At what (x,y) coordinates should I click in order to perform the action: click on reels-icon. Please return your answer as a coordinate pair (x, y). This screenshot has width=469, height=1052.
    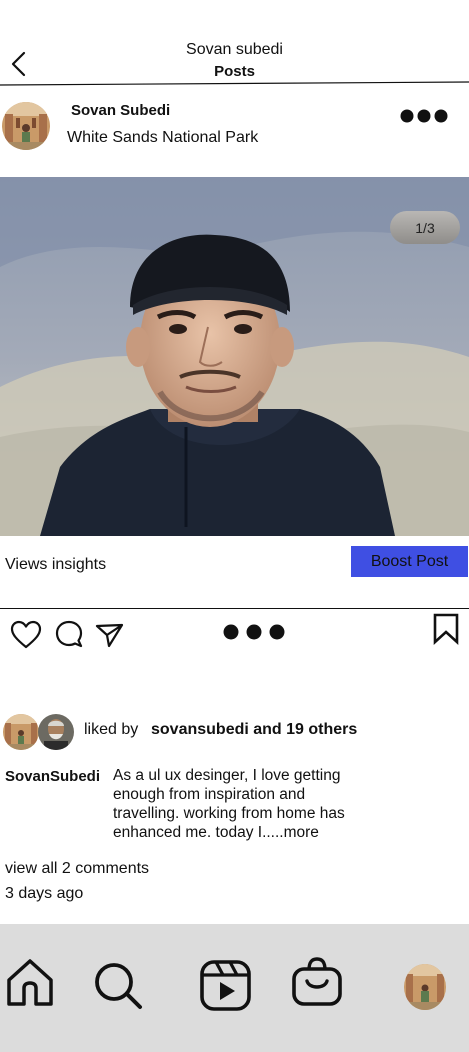
    Looking at the image, I should click on (226, 986).